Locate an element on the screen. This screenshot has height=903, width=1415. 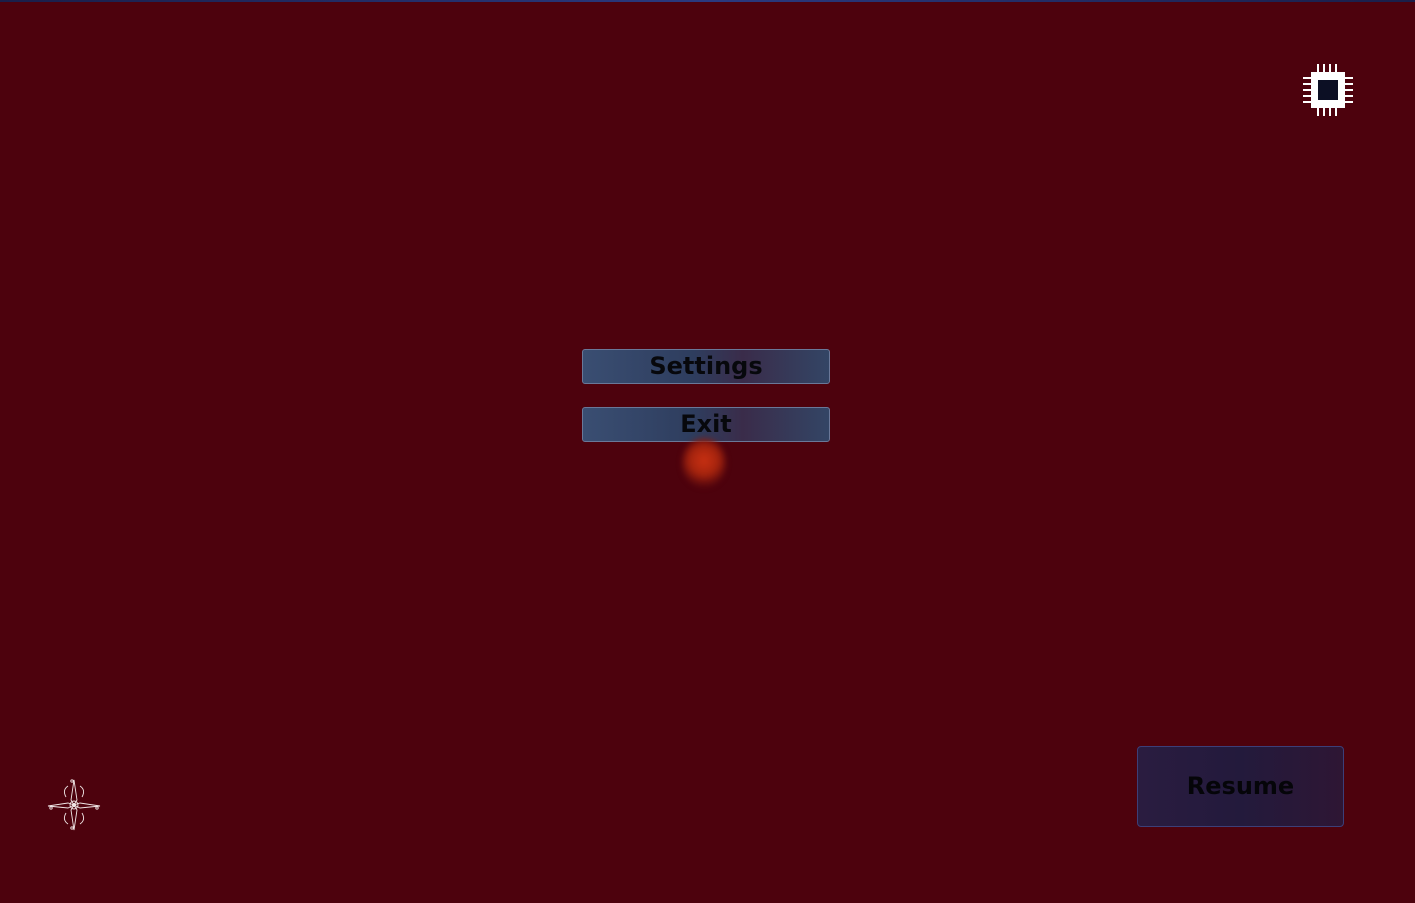
red-glow-cursor is located at coordinates (704, 463).